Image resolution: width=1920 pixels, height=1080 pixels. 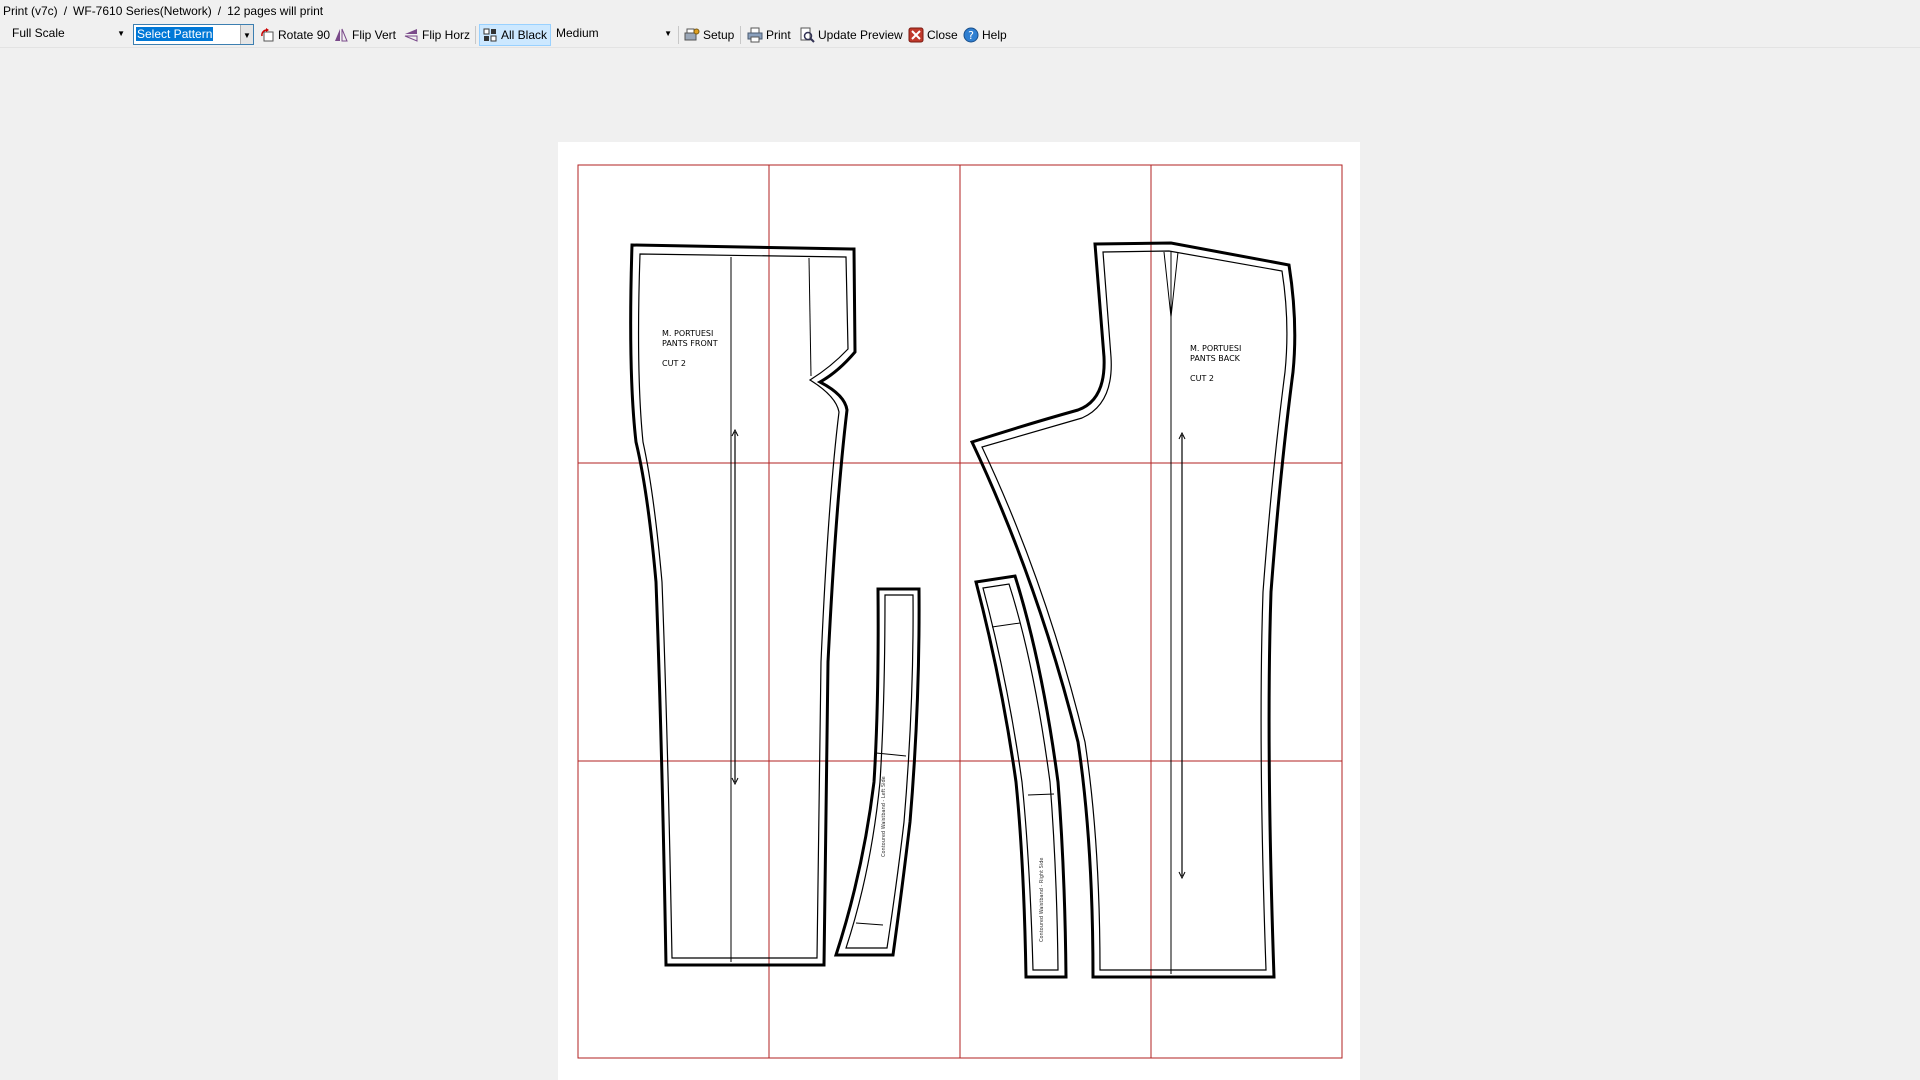 I want to click on help-icon: ?, so click(x=971, y=35).